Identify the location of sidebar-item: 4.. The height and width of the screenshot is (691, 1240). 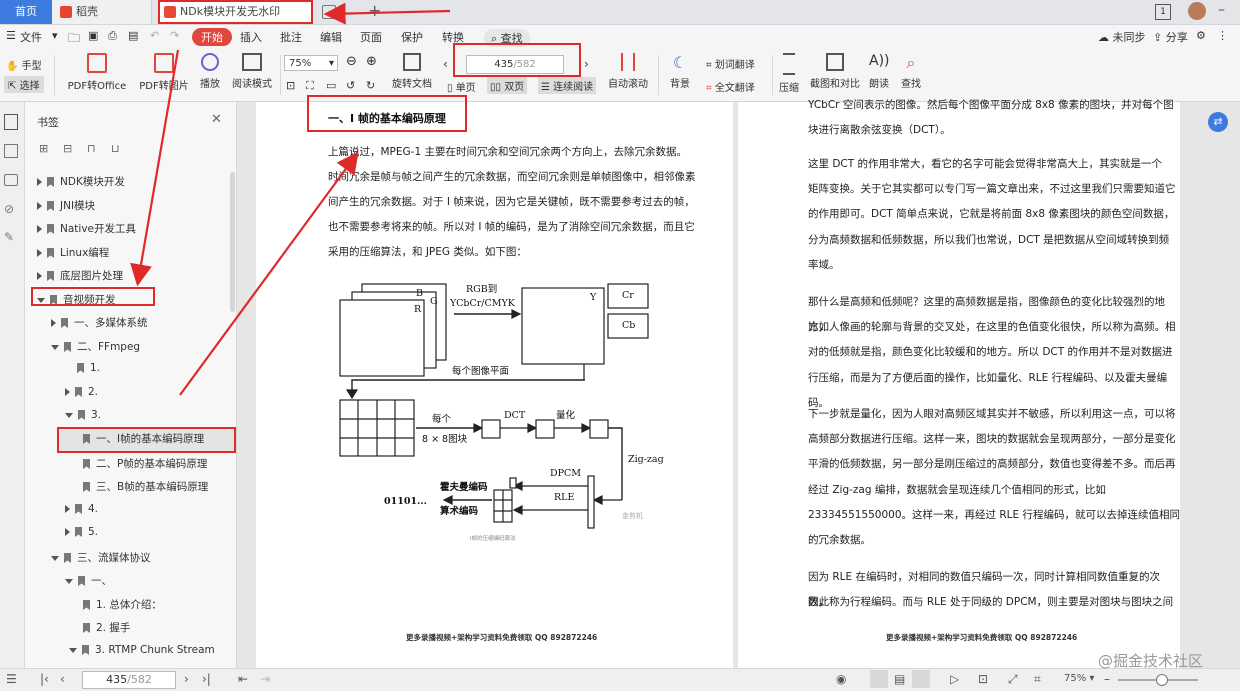
(81, 509).